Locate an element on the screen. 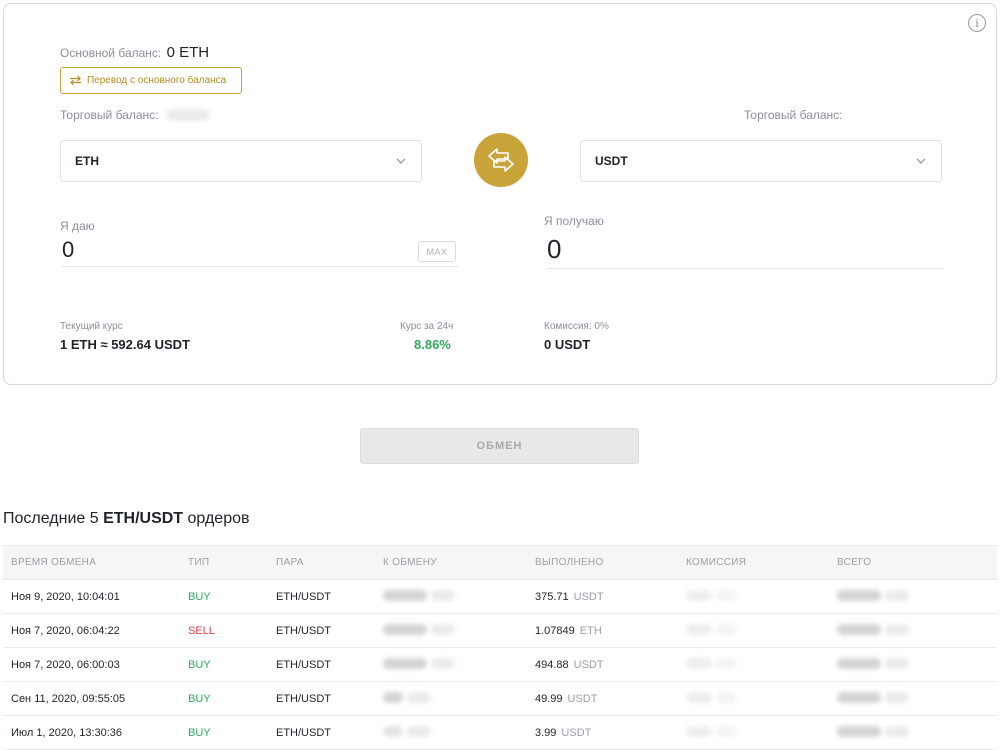 This screenshot has width=1000, height=750. row-done-value: 3.99 is located at coordinates (546, 732).